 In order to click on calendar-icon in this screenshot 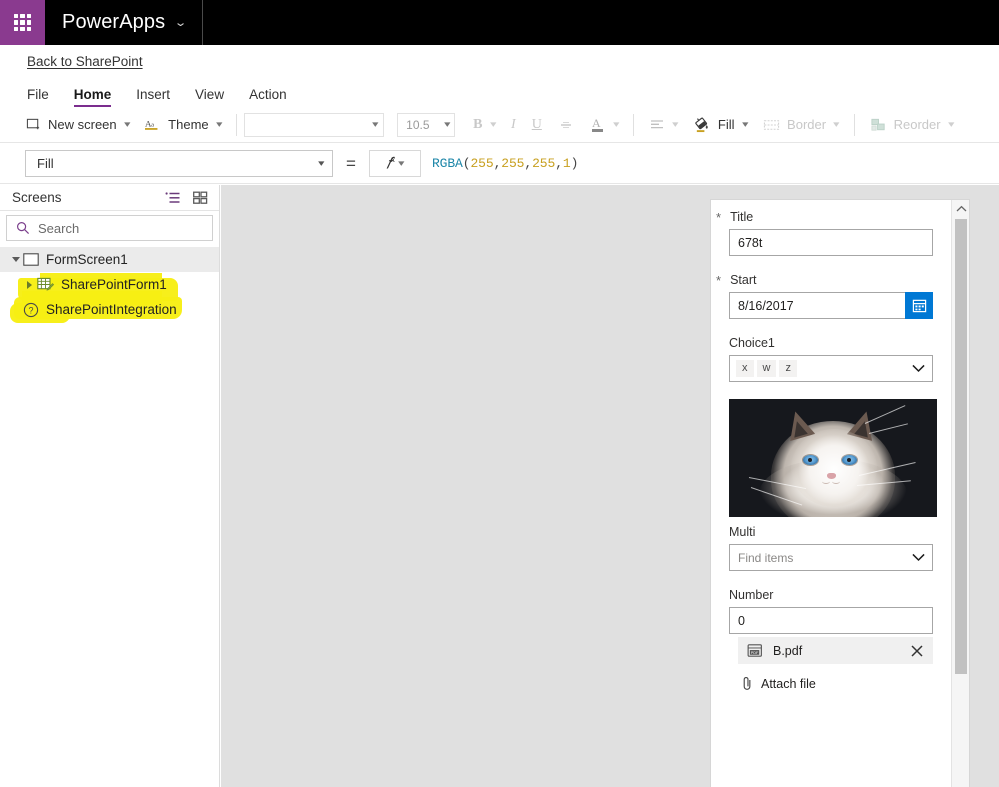, I will do `click(919, 305)`.